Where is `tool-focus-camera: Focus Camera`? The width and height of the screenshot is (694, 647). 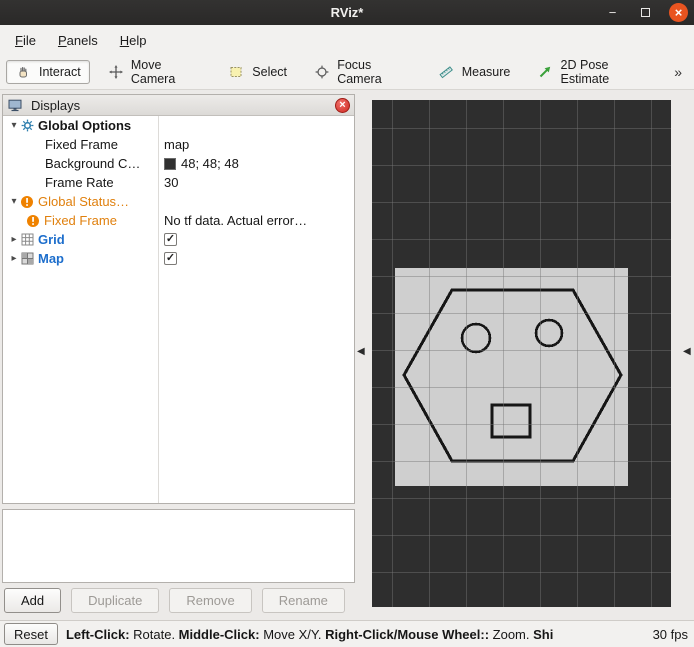
tool-focus-camera: Focus Camera is located at coordinates (362, 72).